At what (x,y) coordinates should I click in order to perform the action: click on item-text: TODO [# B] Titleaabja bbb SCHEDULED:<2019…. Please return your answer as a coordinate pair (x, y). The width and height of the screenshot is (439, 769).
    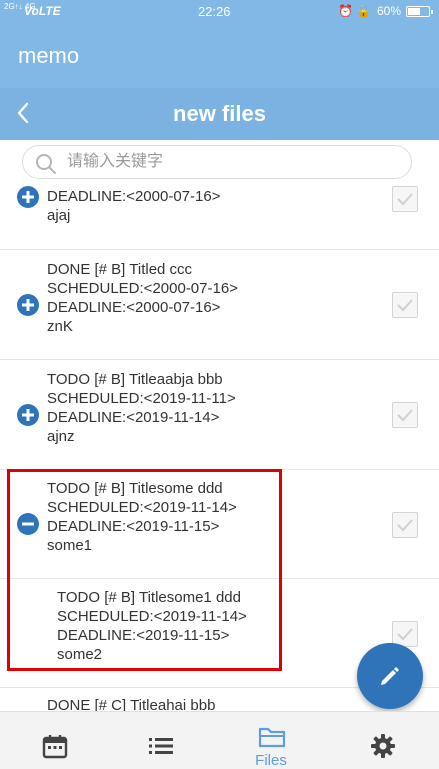
    Looking at the image, I should click on (141, 408).